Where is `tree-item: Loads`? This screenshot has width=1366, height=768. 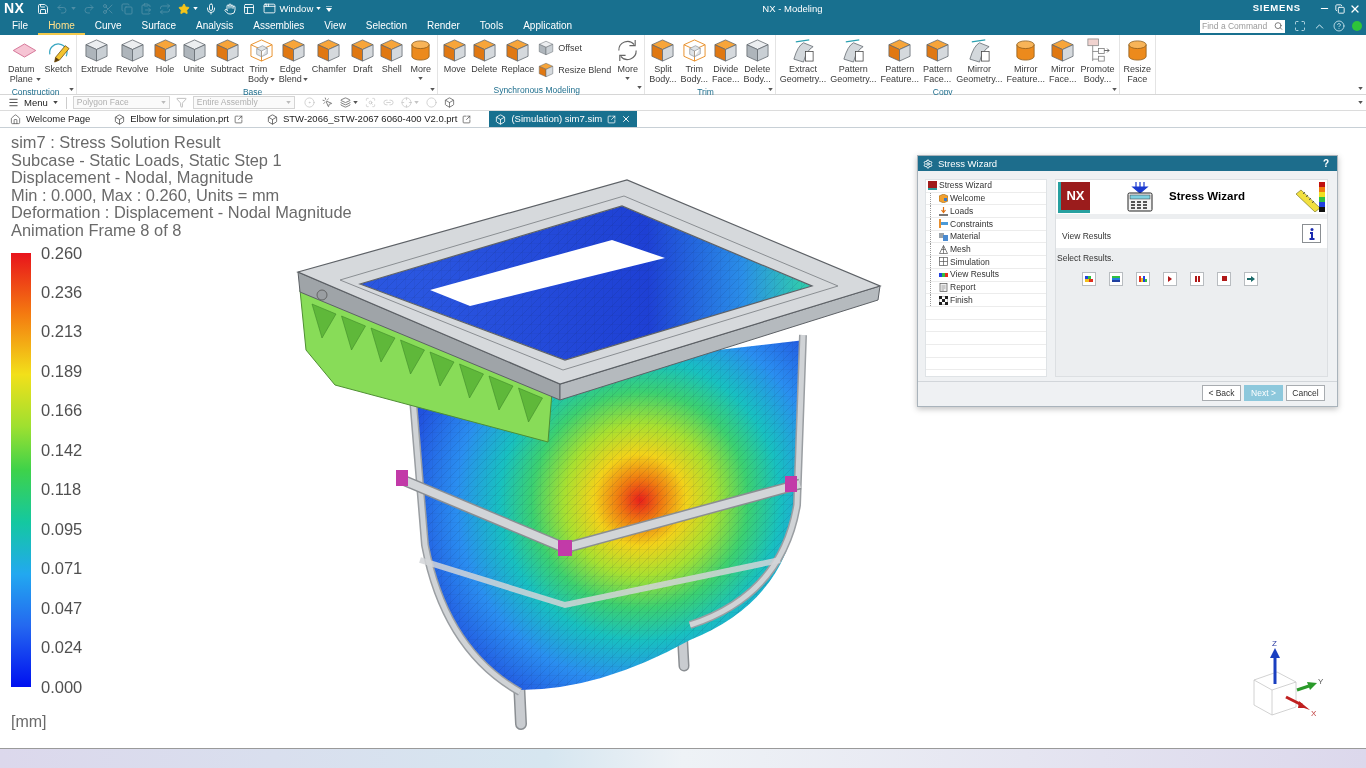
tree-item: Loads is located at coordinates (986, 212).